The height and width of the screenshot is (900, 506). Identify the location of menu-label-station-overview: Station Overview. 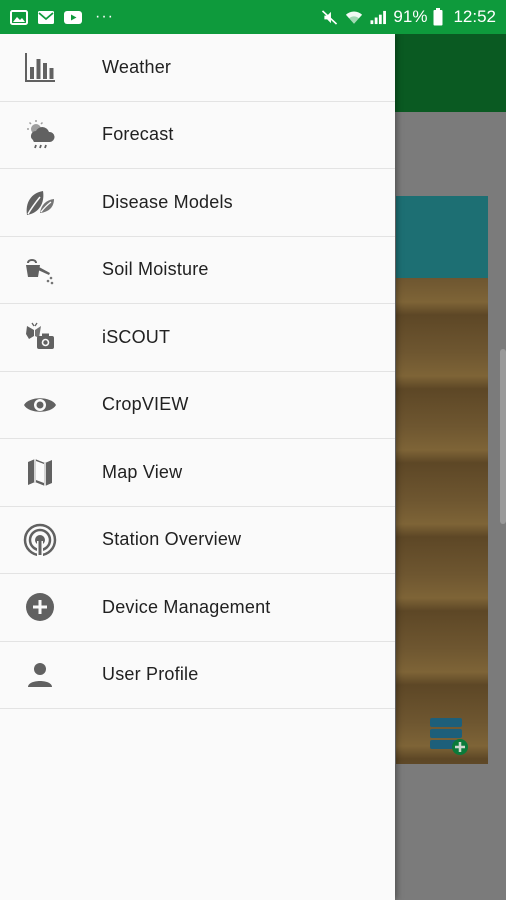
(172, 539).